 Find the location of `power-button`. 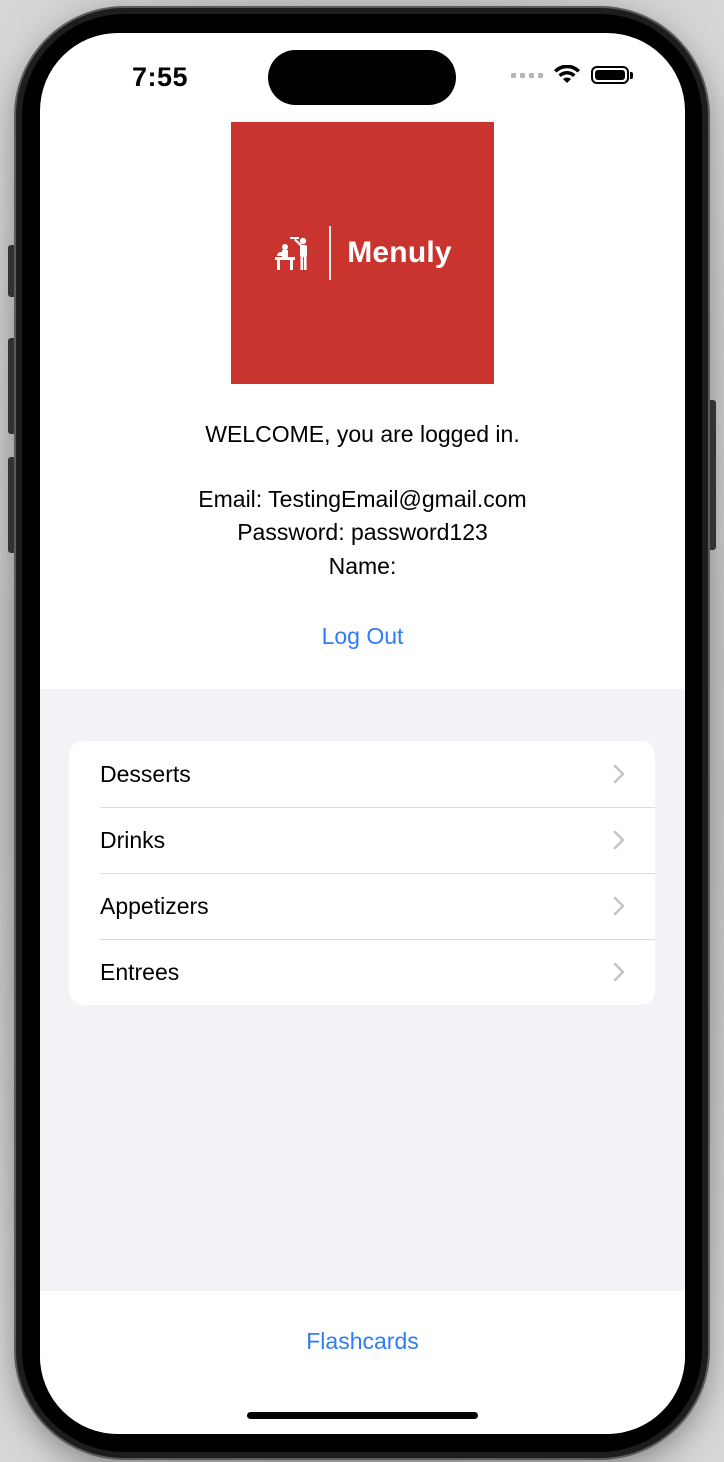

power-button is located at coordinates (712, 475).